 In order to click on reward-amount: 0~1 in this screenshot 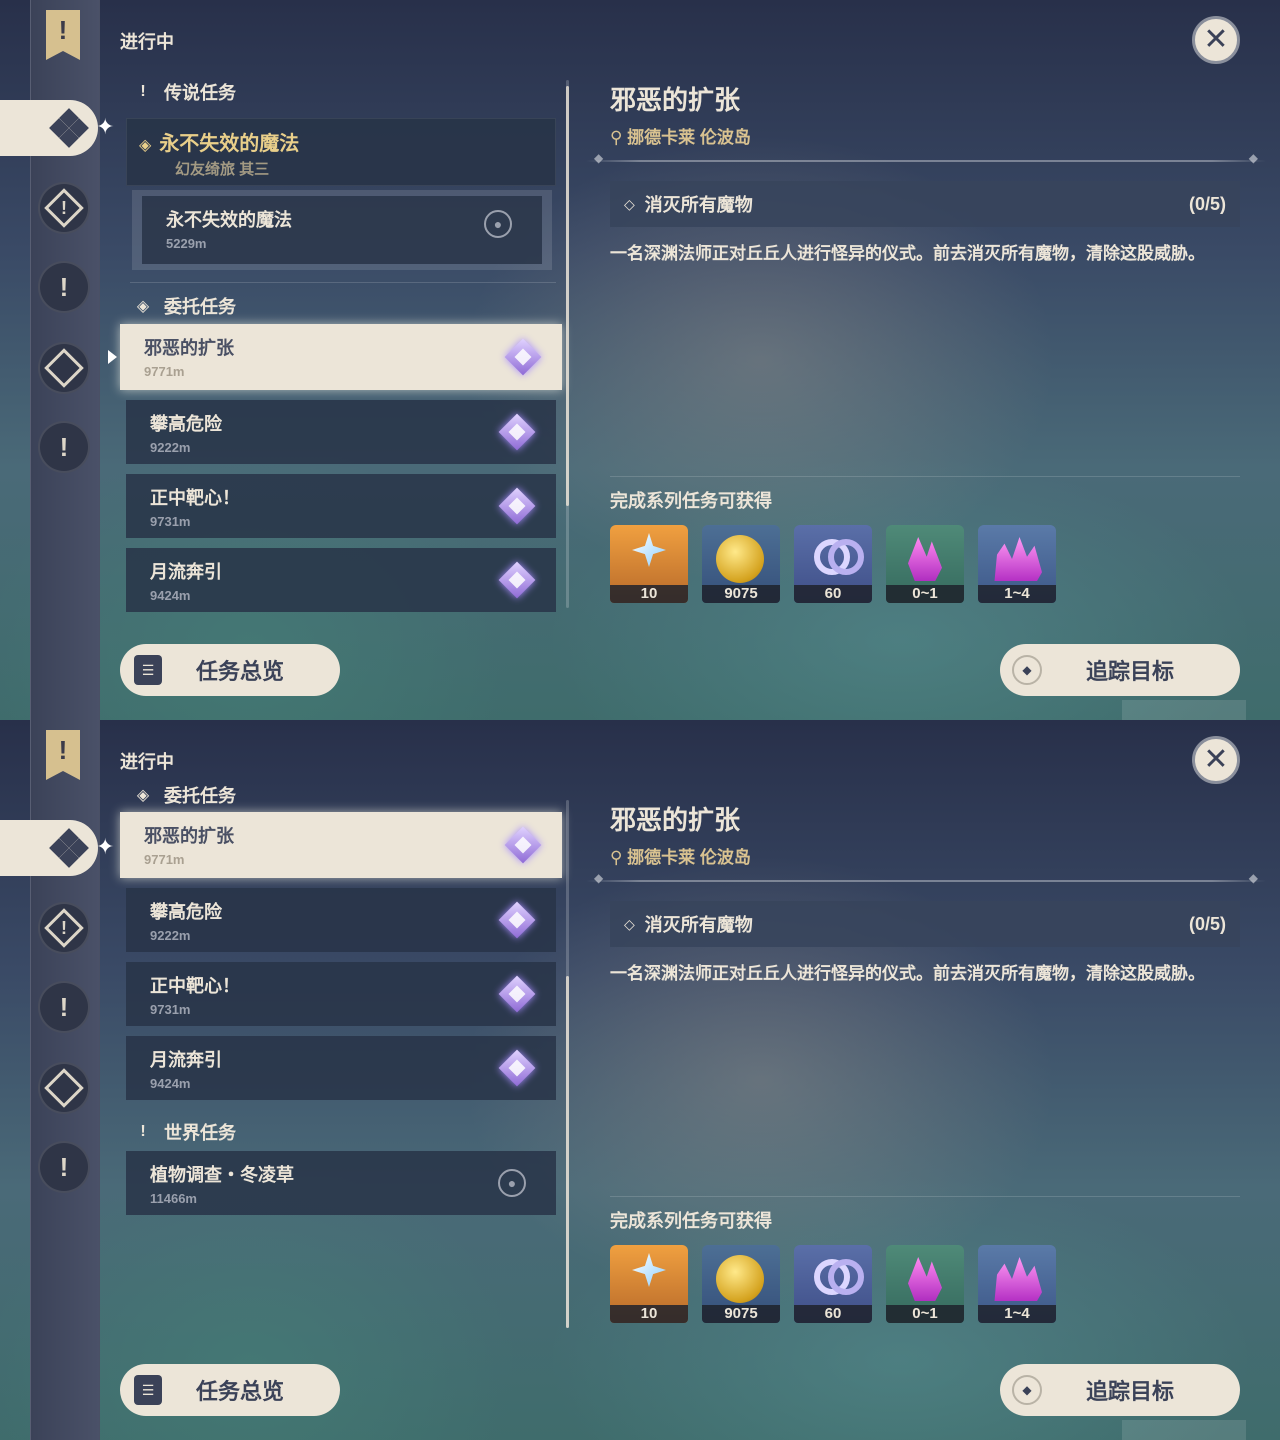, I will do `click(925, 594)`.